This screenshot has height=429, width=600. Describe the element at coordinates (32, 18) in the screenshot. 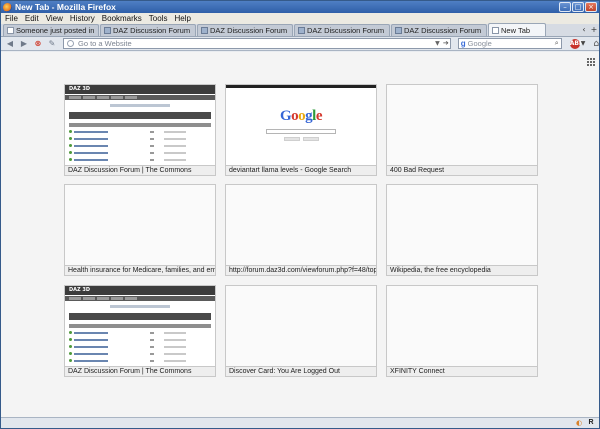

I see `menu-edit: Edit` at that location.